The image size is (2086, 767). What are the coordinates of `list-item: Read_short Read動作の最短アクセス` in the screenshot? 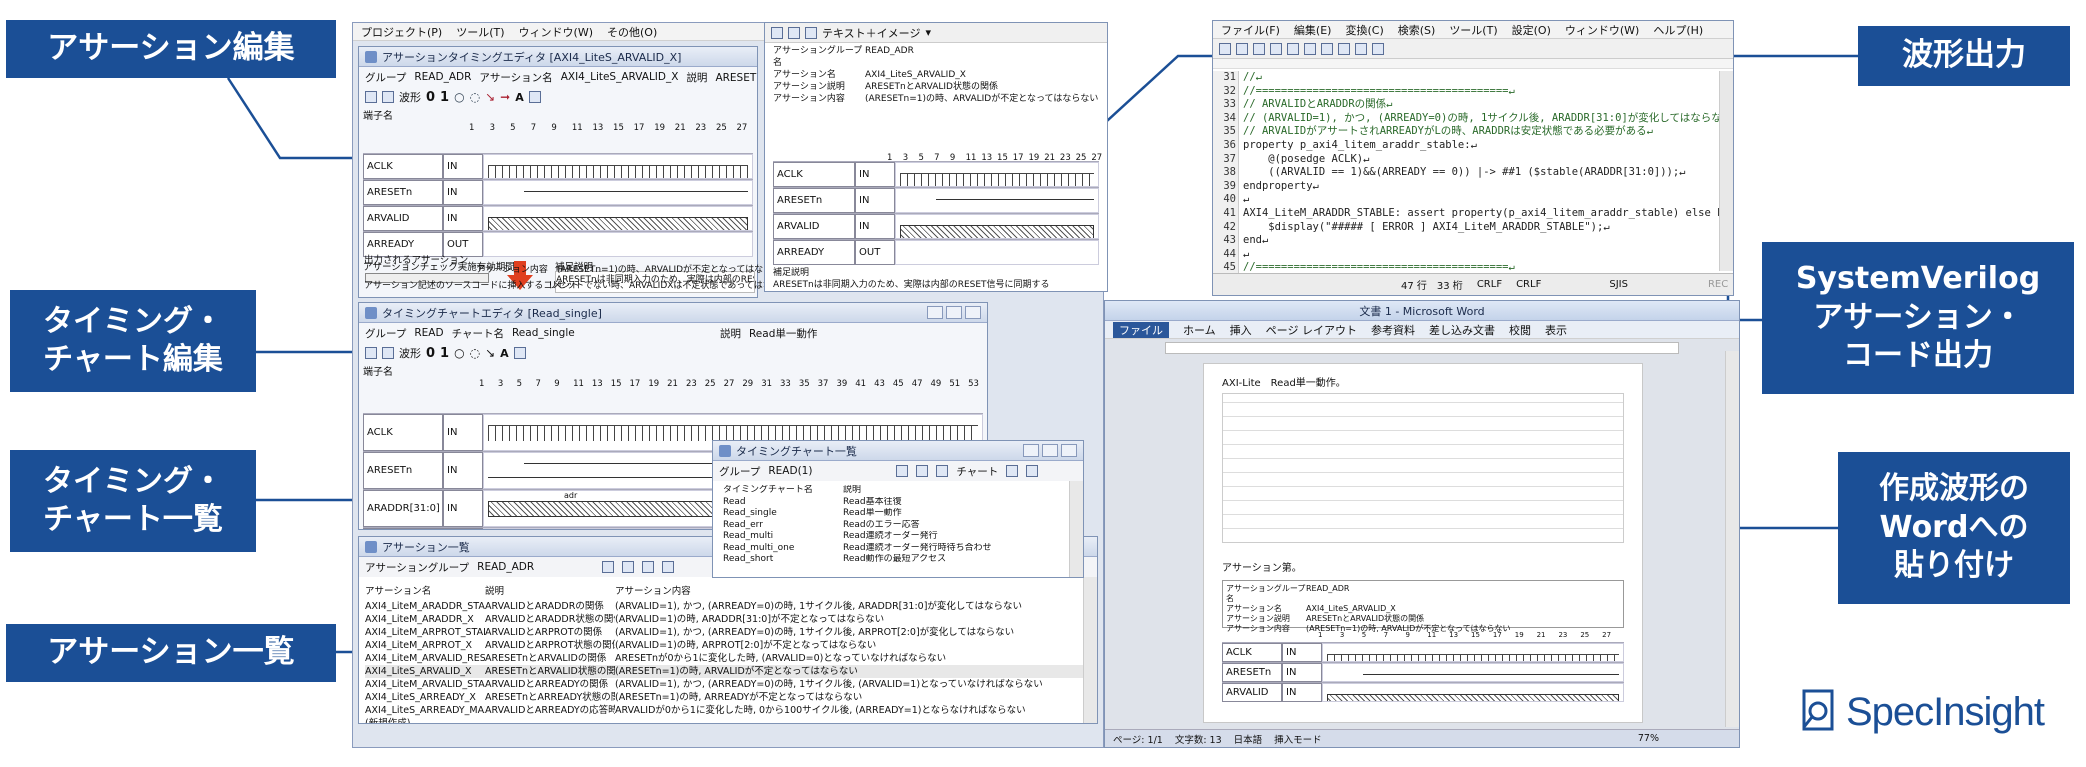 It's located at (900, 560).